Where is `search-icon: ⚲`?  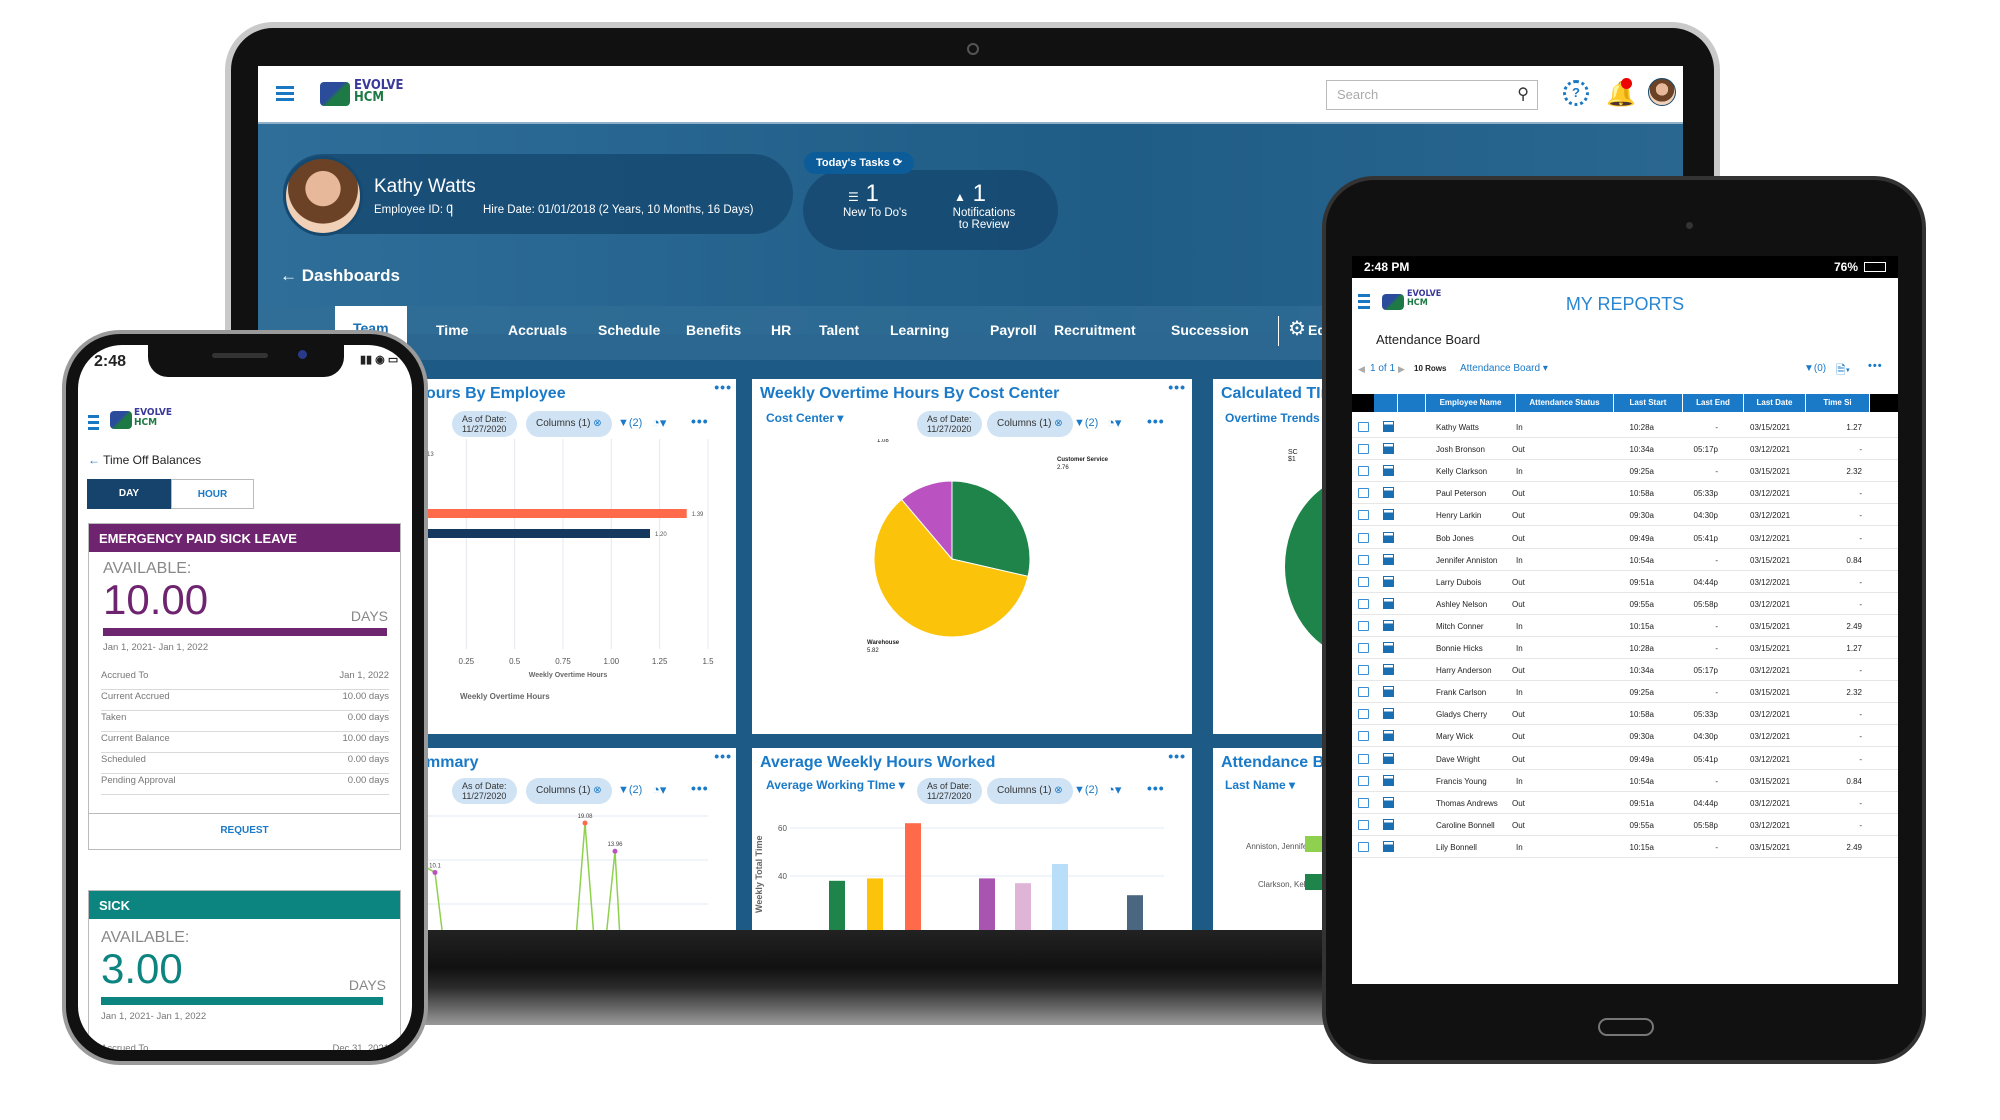
search-icon: ⚲ is located at coordinates (1523, 94).